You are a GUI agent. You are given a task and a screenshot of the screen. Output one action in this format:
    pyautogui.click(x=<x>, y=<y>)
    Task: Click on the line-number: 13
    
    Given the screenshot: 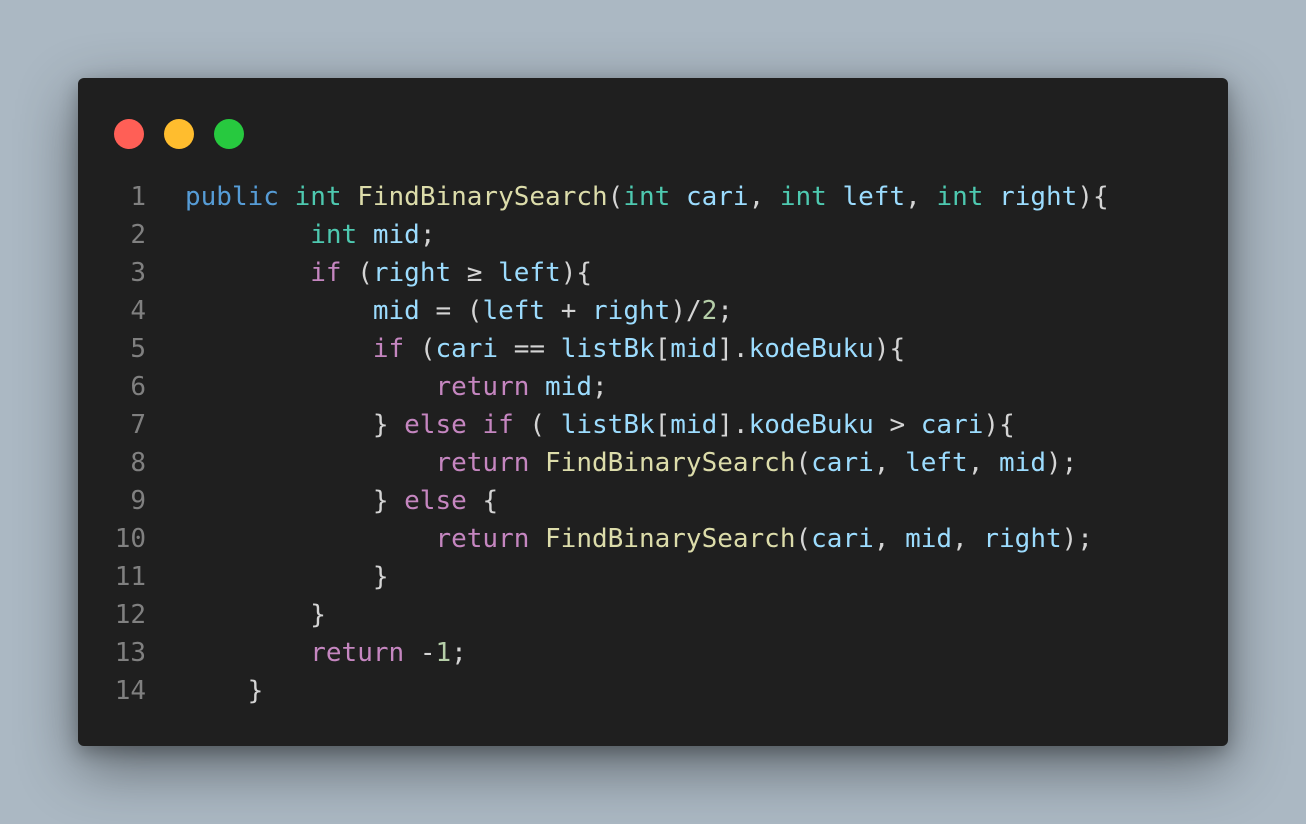 What is the action you would take?
    pyautogui.click(x=130, y=653)
    